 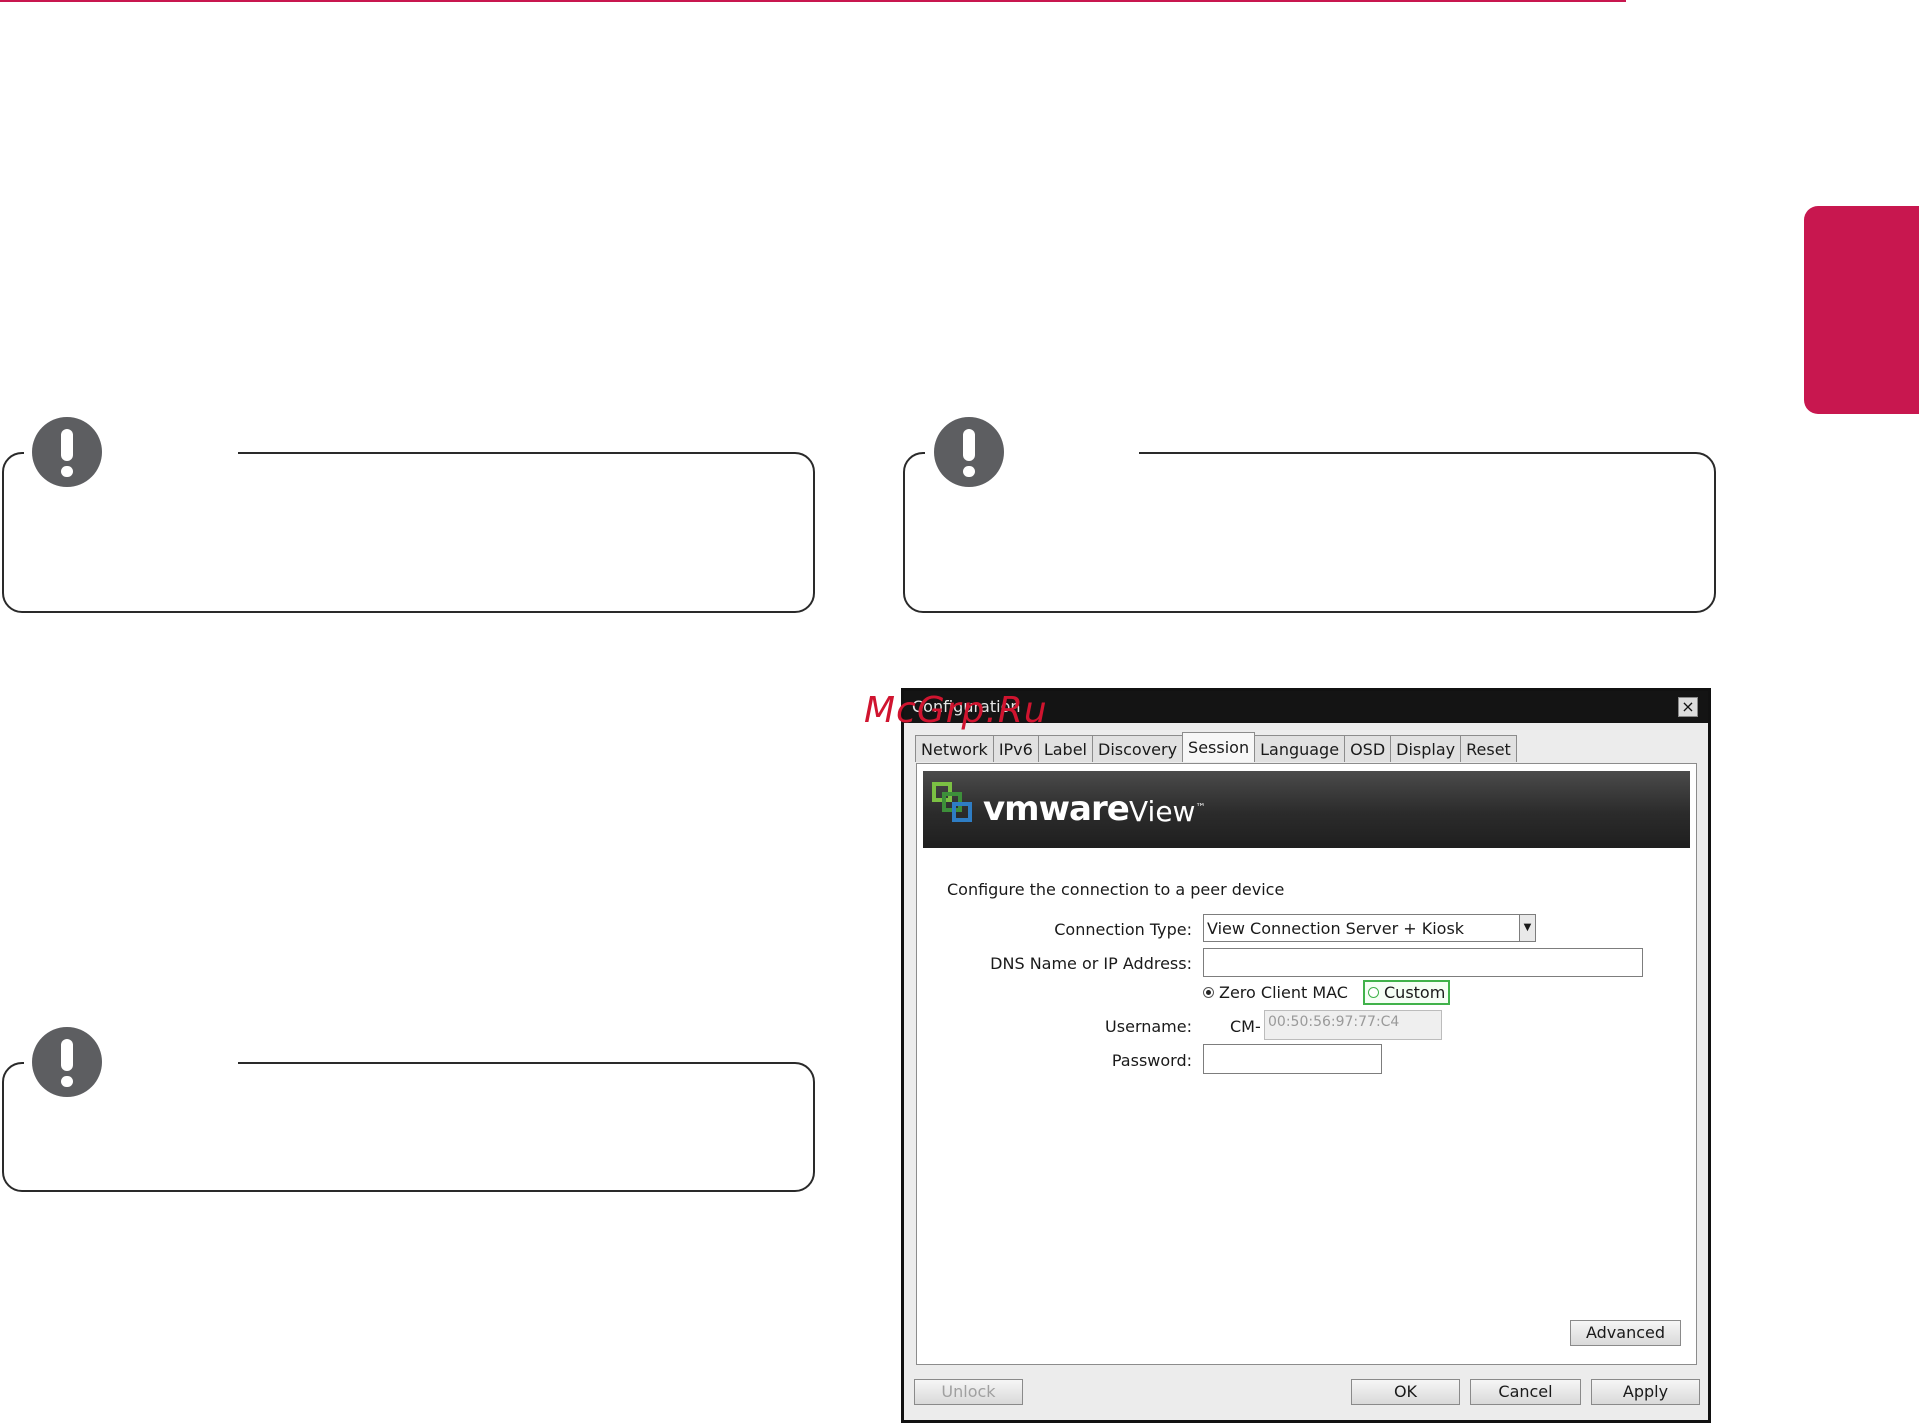 What do you see at coordinates (1162, 811) in the screenshot?
I see `product-name: View` at bounding box center [1162, 811].